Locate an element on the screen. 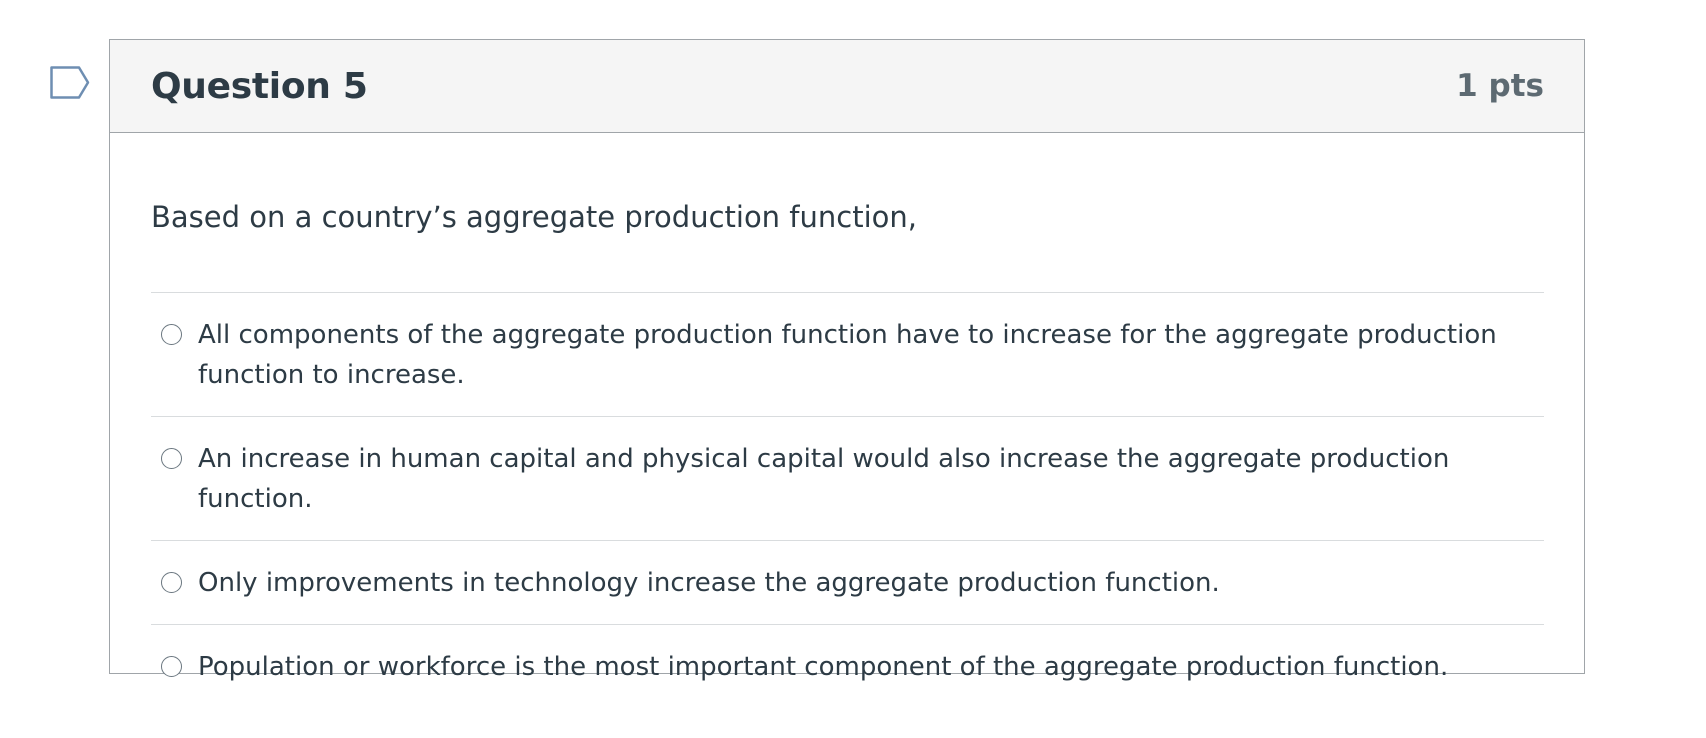 This screenshot has width=1706, height=738. question-points: 1 pts is located at coordinates (1500, 86).